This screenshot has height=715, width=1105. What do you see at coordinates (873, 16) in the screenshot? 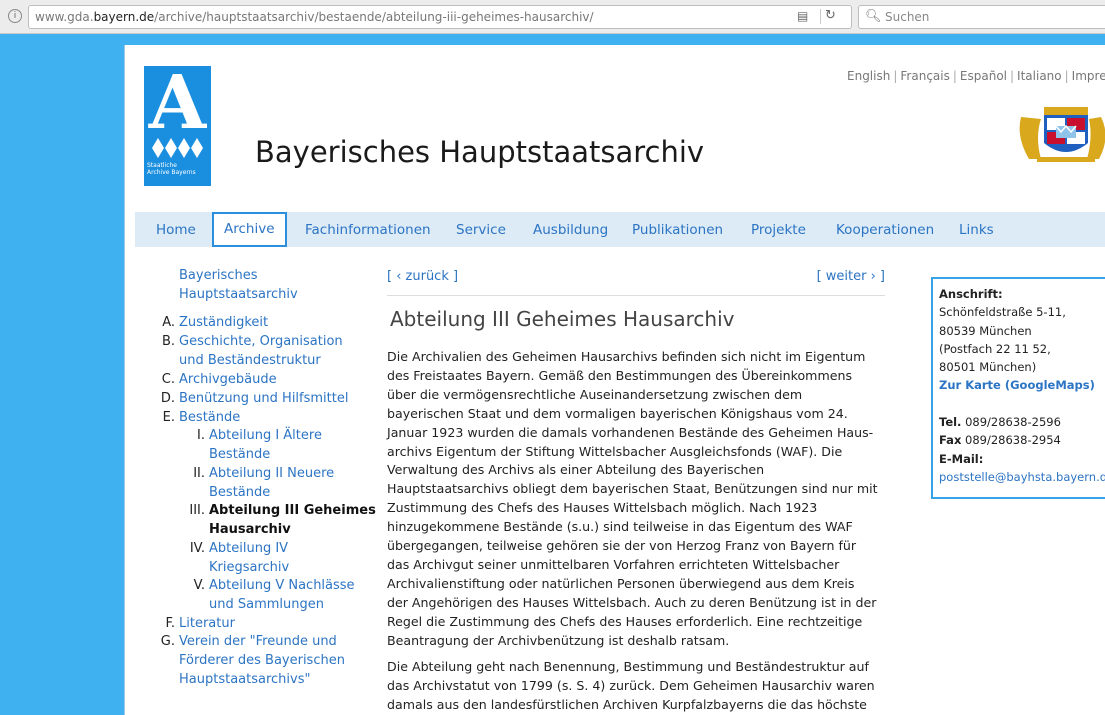
I see `search-icon: 🔍︎` at bounding box center [873, 16].